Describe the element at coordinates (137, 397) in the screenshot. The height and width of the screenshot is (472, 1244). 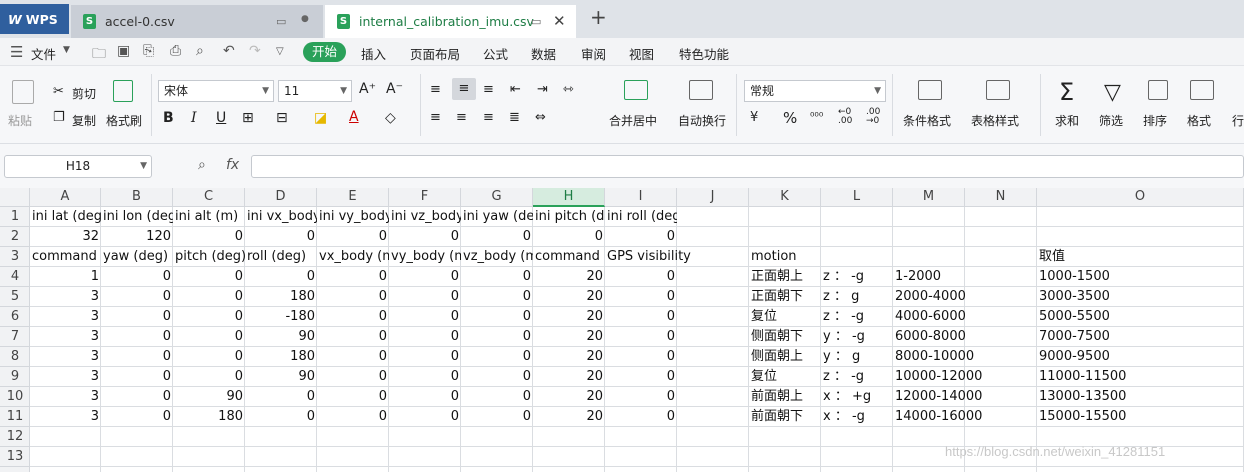
I see `cell-b10: 0` at that location.